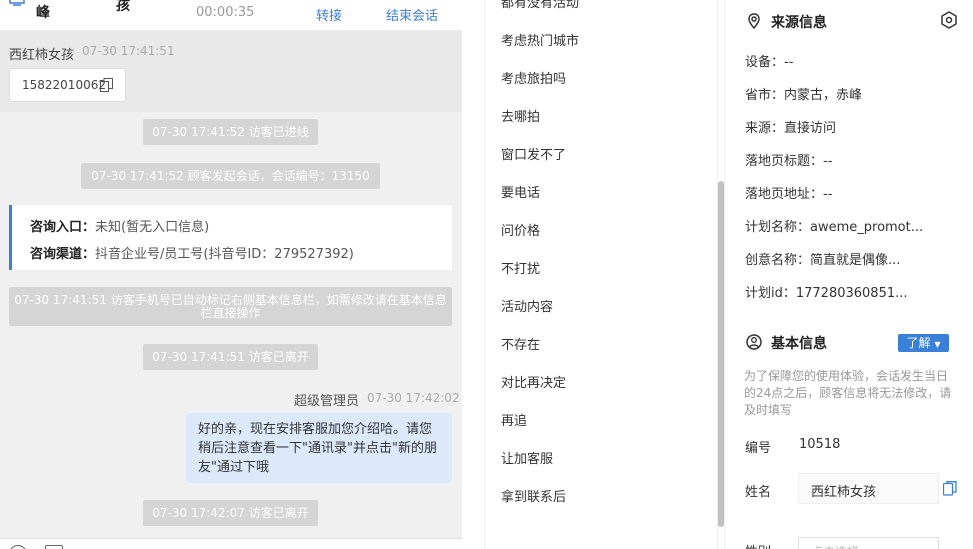  What do you see at coordinates (527, 457) in the screenshot?
I see `quick-reply-item: 让加客服` at bounding box center [527, 457].